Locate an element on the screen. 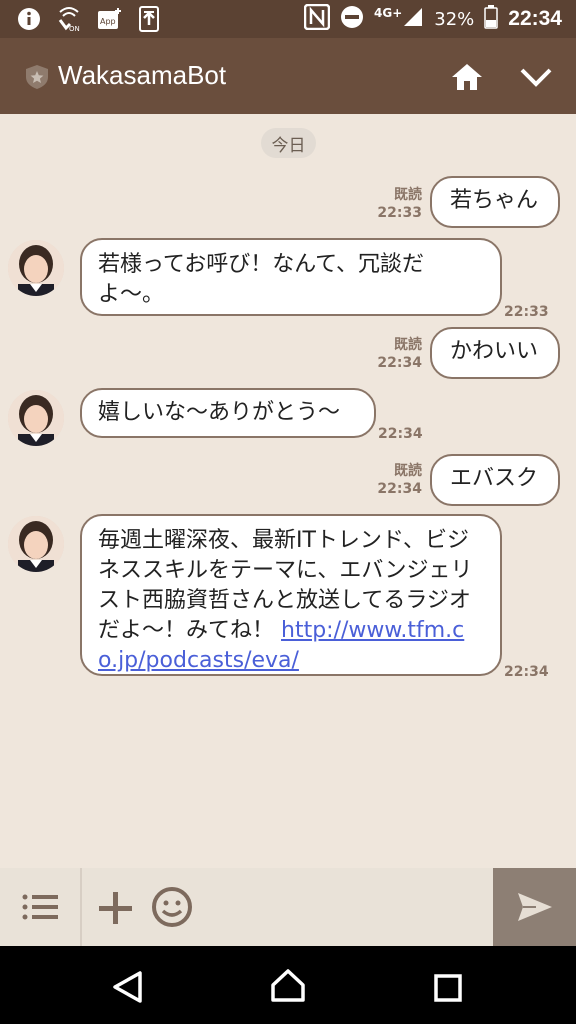 The width and height of the screenshot is (576, 1024). chevron-down-icon is located at coordinates (536, 79).